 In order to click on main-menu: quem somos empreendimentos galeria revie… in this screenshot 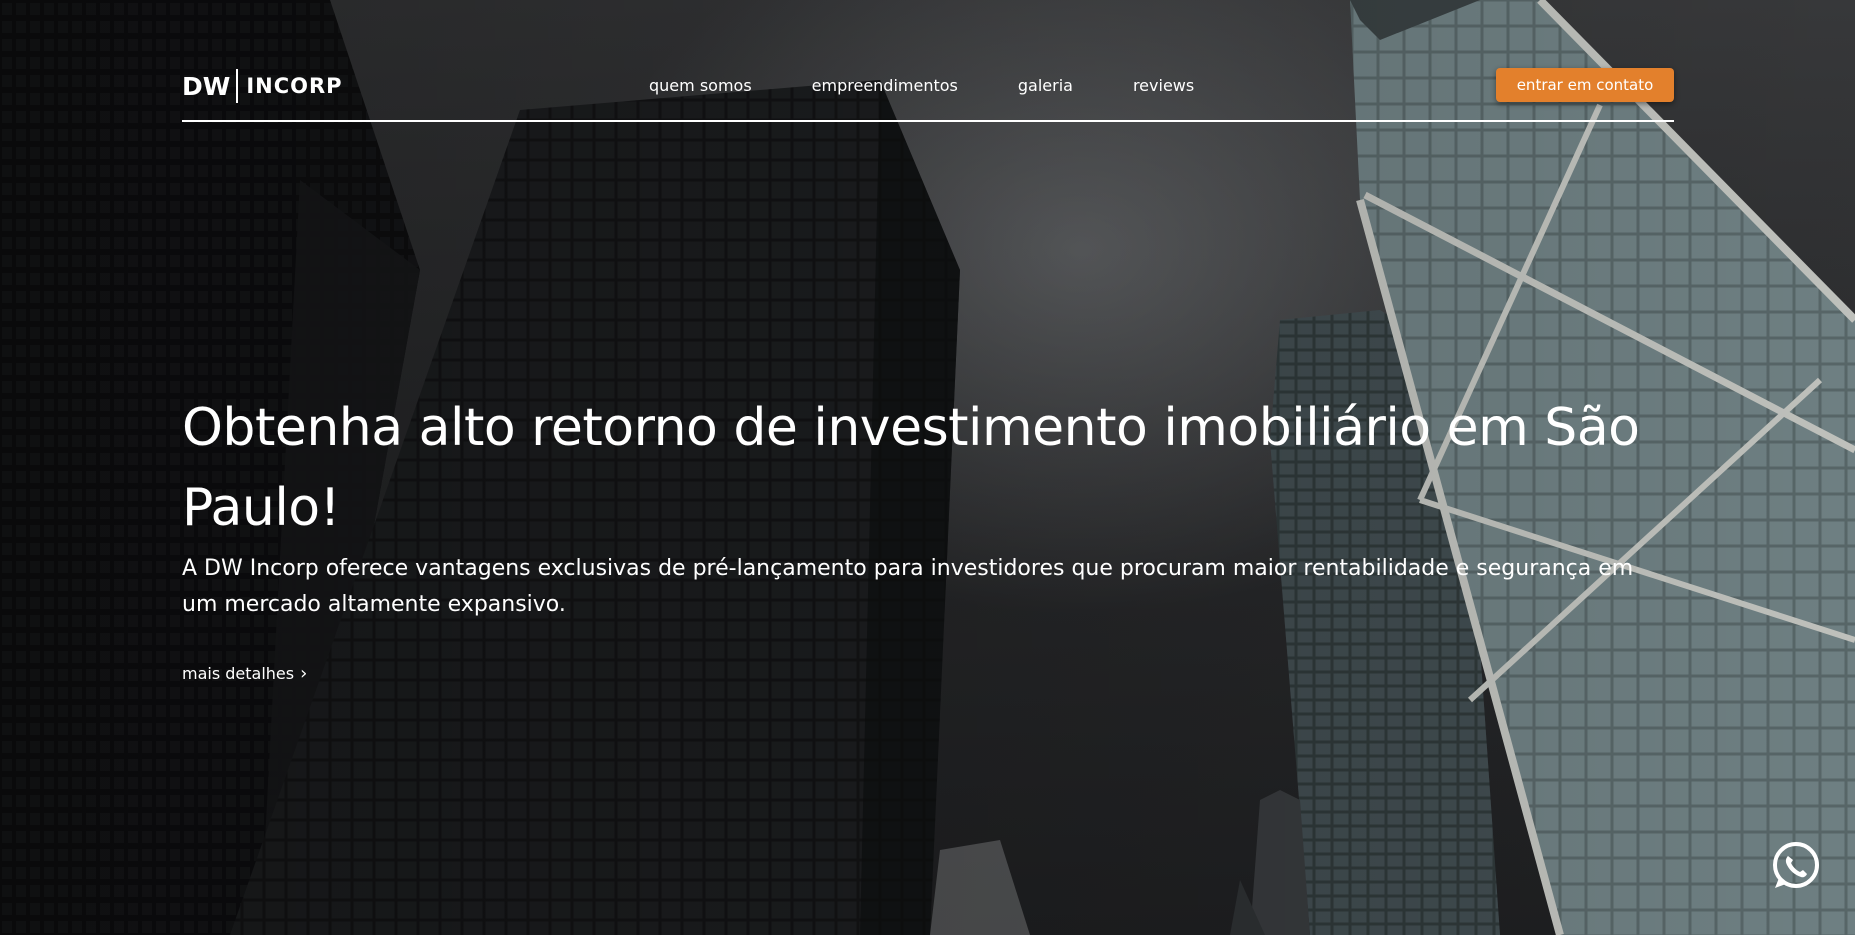, I will do `click(951, 85)`.